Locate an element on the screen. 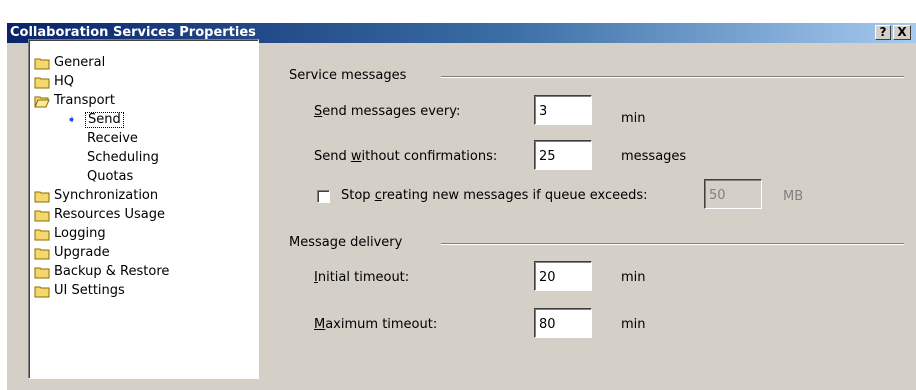 The image size is (916, 390). initial-timeout-label: Initial timeout: is located at coordinates (362, 277).